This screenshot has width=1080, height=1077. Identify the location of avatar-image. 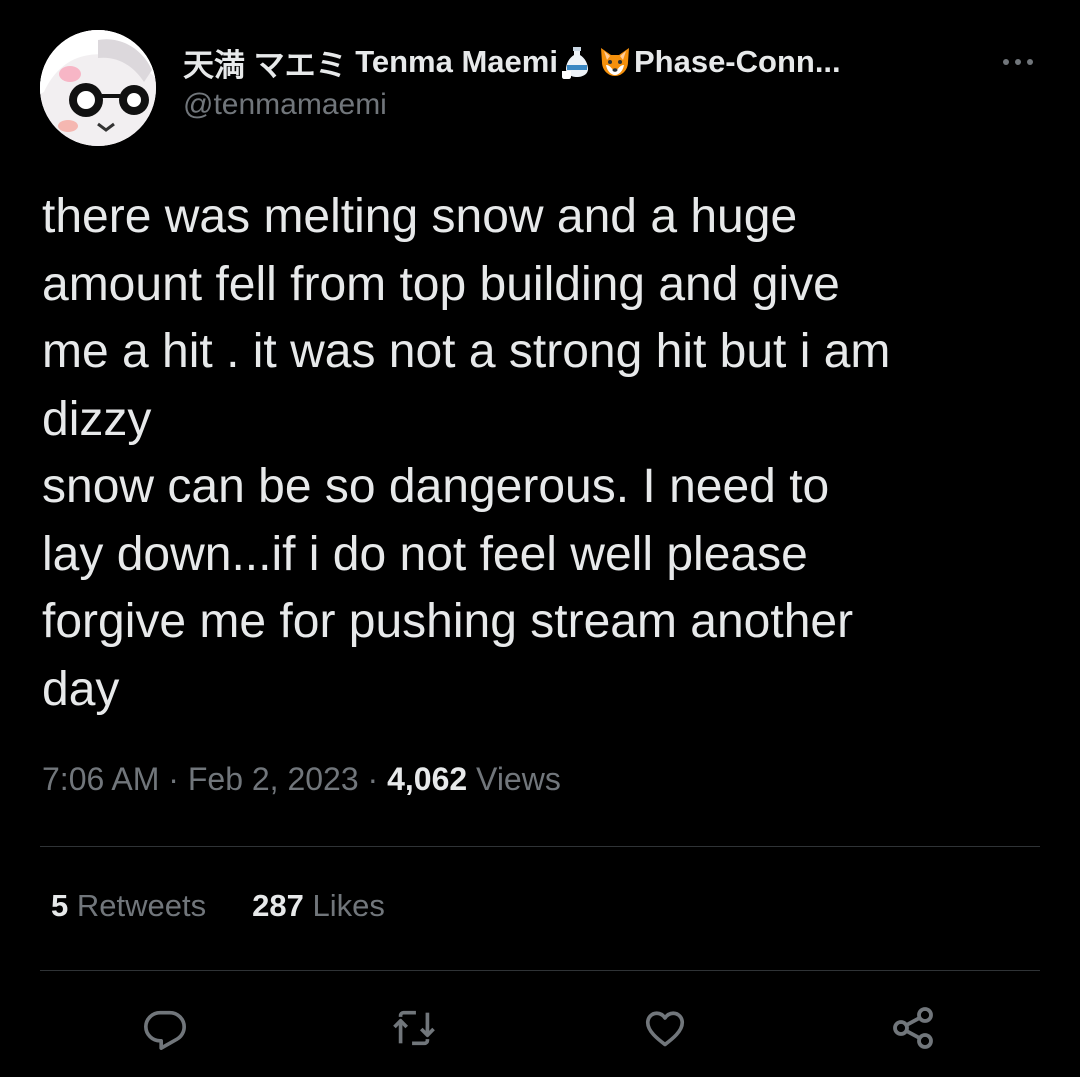
(98, 88).